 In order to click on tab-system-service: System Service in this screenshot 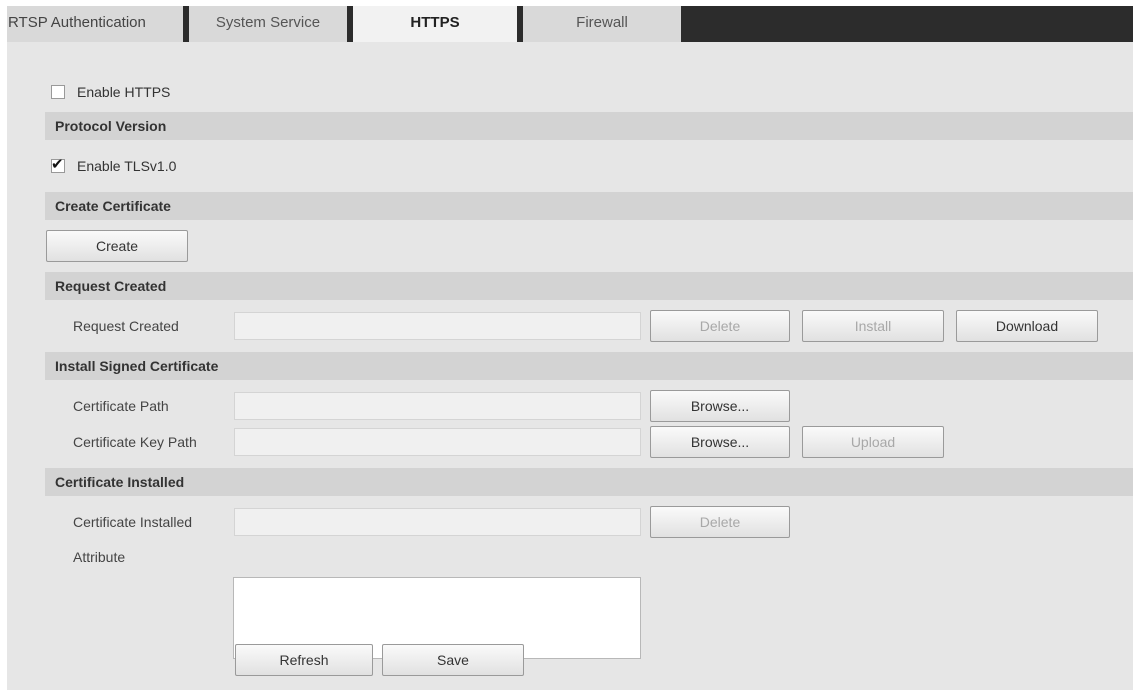, I will do `click(268, 24)`.